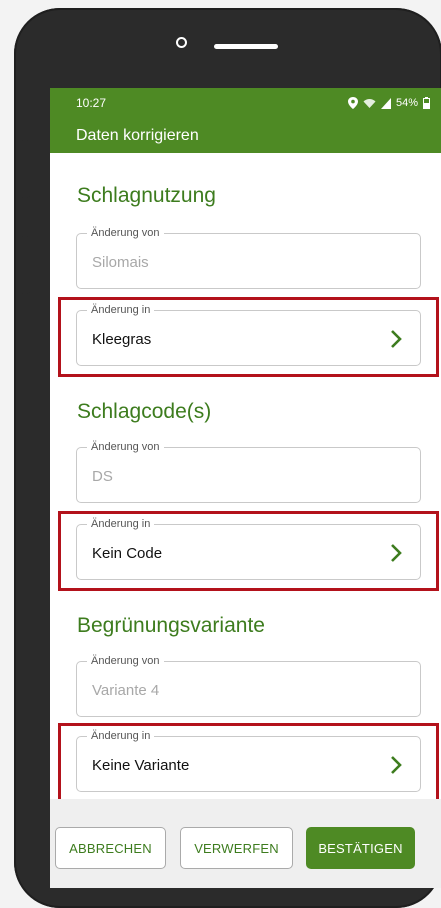 The height and width of the screenshot is (908, 441). I want to click on section-title-schlagcode: Schlagcode(s), so click(144, 411).